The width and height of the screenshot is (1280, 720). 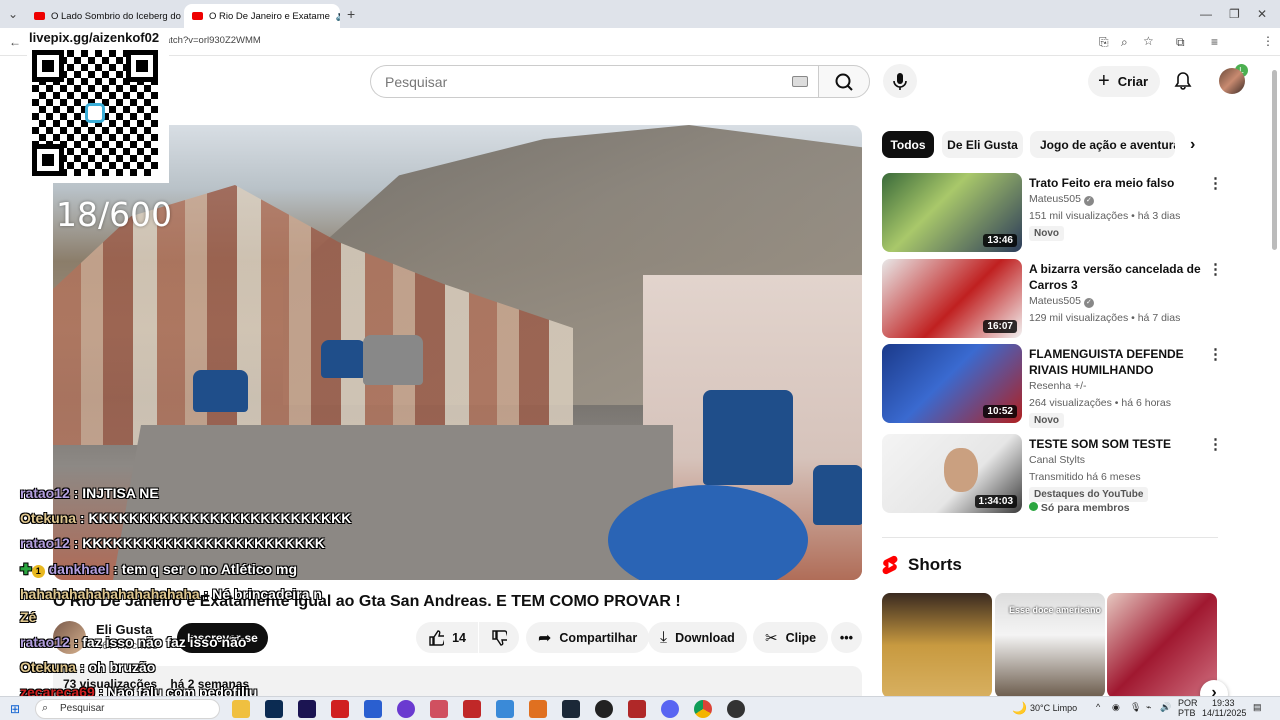 What do you see at coordinates (1148, 707) in the screenshot?
I see `network-icon: ⌁` at bounding box center [1148, 707].